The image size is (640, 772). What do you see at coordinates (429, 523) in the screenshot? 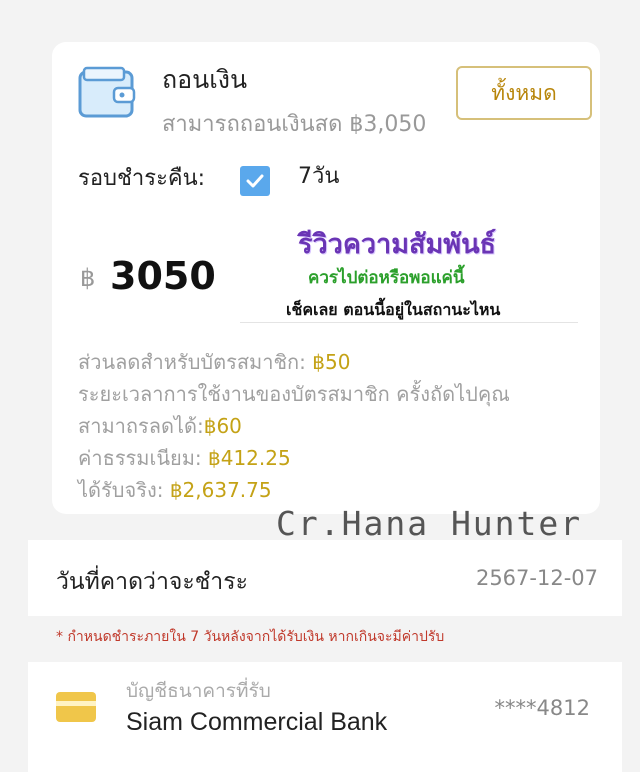
I see `credit-watermark: Cr.Hana_Hunter` at bounding box center [429, 523].